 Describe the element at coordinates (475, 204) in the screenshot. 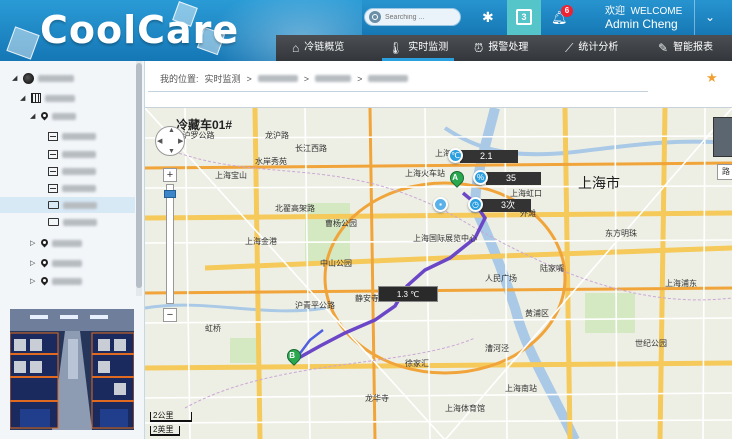

I see `alarm-clock-icon: ◷` at that location.